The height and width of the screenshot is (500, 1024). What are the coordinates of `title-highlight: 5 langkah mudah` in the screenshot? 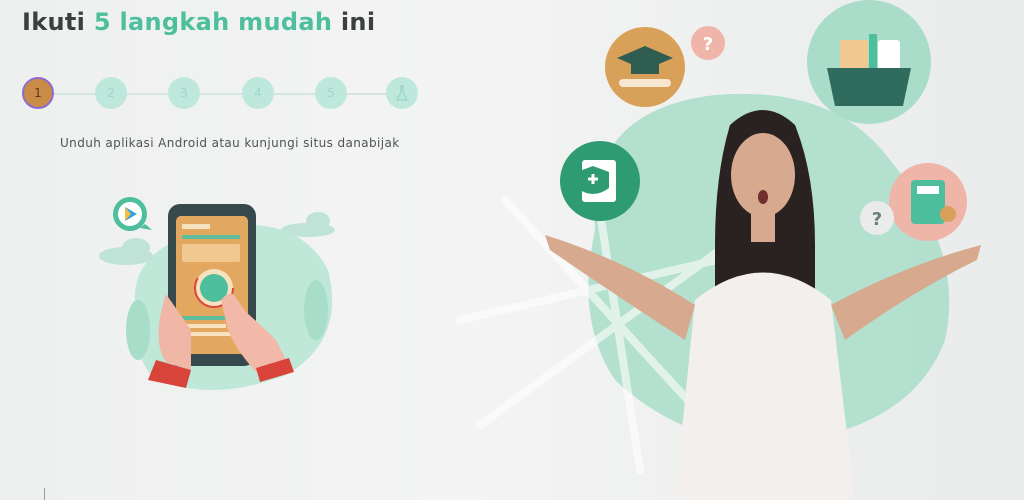 It's located at (213, 22).